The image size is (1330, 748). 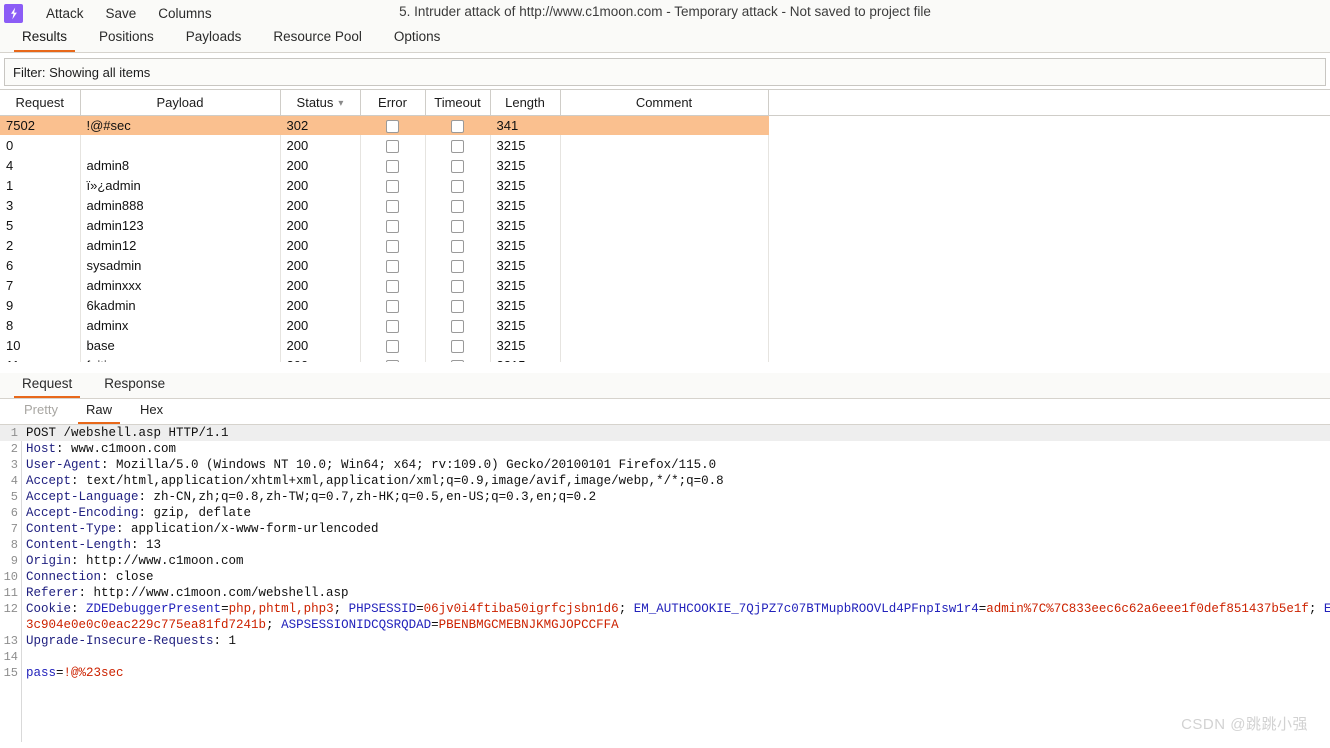 What do you see at coordinates (665, 185) in the screenshot?
I see `table-row: 1 ï»¿admin 200 3215` at bounding box center [665, 185].